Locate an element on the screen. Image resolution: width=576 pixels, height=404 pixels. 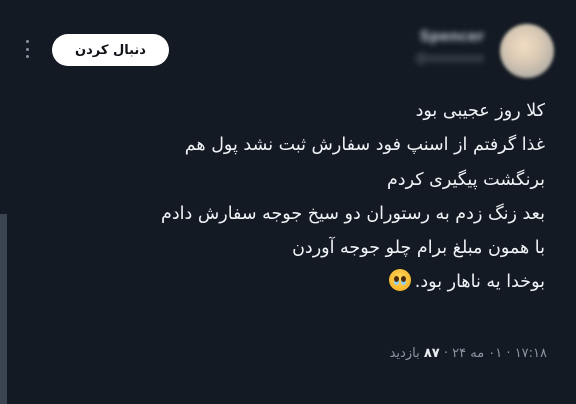
views-label: بازدید is located at coordinates (404, 353).